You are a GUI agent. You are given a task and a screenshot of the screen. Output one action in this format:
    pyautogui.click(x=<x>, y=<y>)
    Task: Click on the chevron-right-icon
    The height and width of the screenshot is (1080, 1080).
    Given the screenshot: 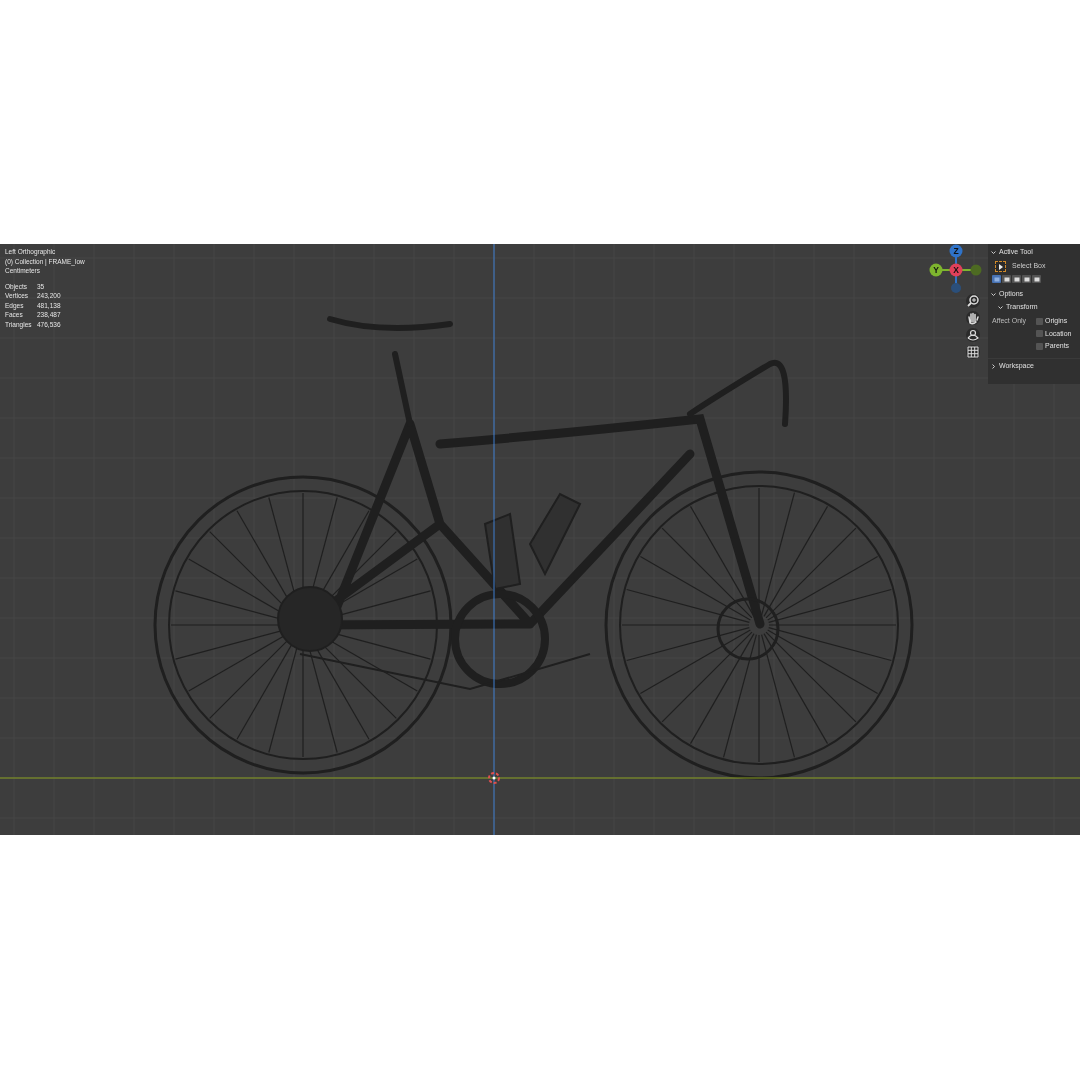 What is the action you would take?
    pyautogui.click(x=993, y=366)
    